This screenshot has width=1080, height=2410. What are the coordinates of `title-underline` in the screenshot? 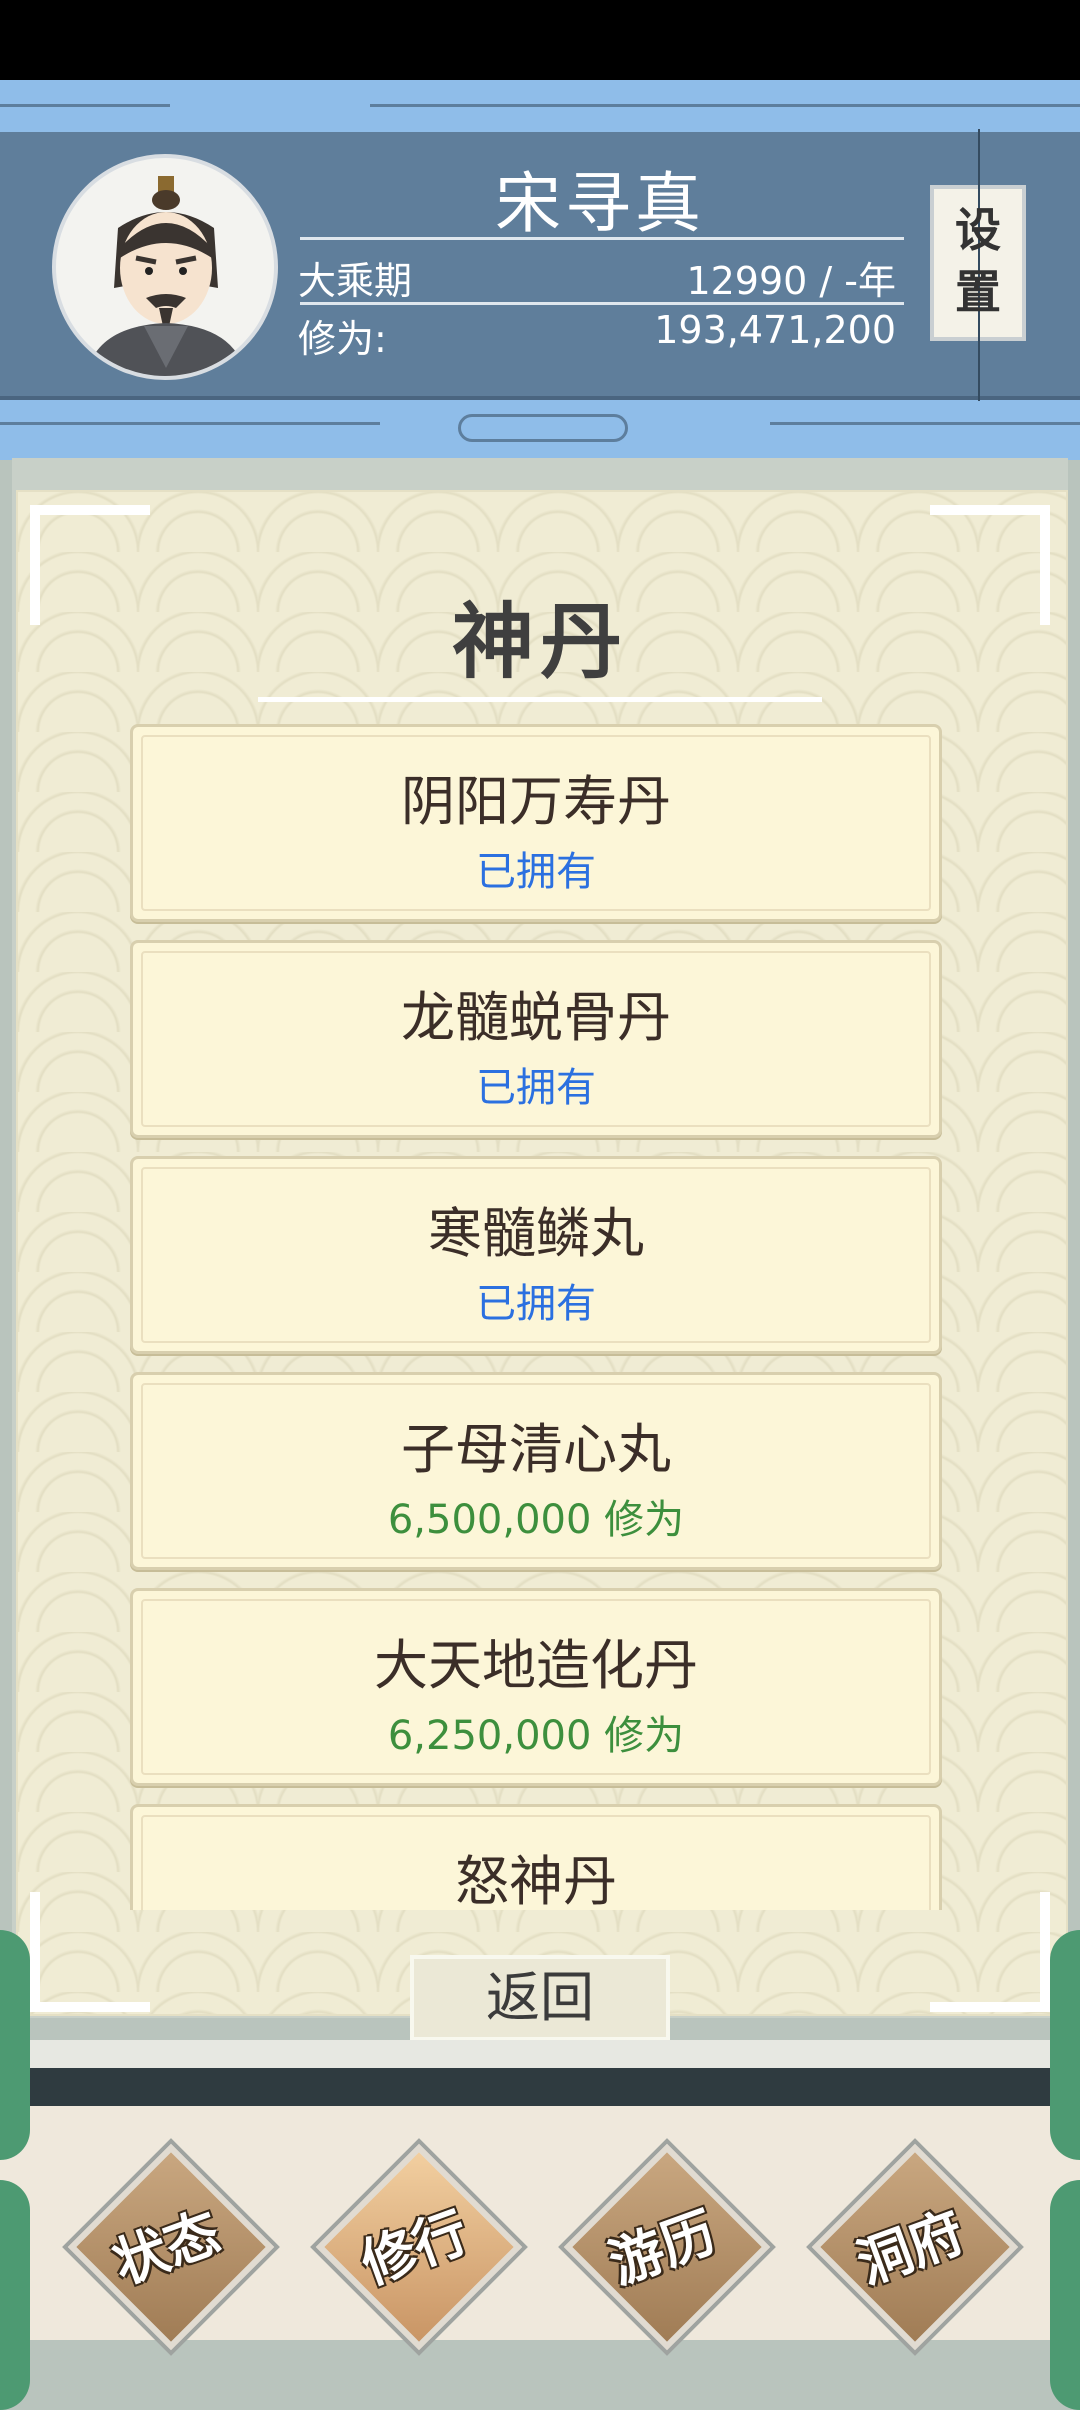 It's located at (540, 699).